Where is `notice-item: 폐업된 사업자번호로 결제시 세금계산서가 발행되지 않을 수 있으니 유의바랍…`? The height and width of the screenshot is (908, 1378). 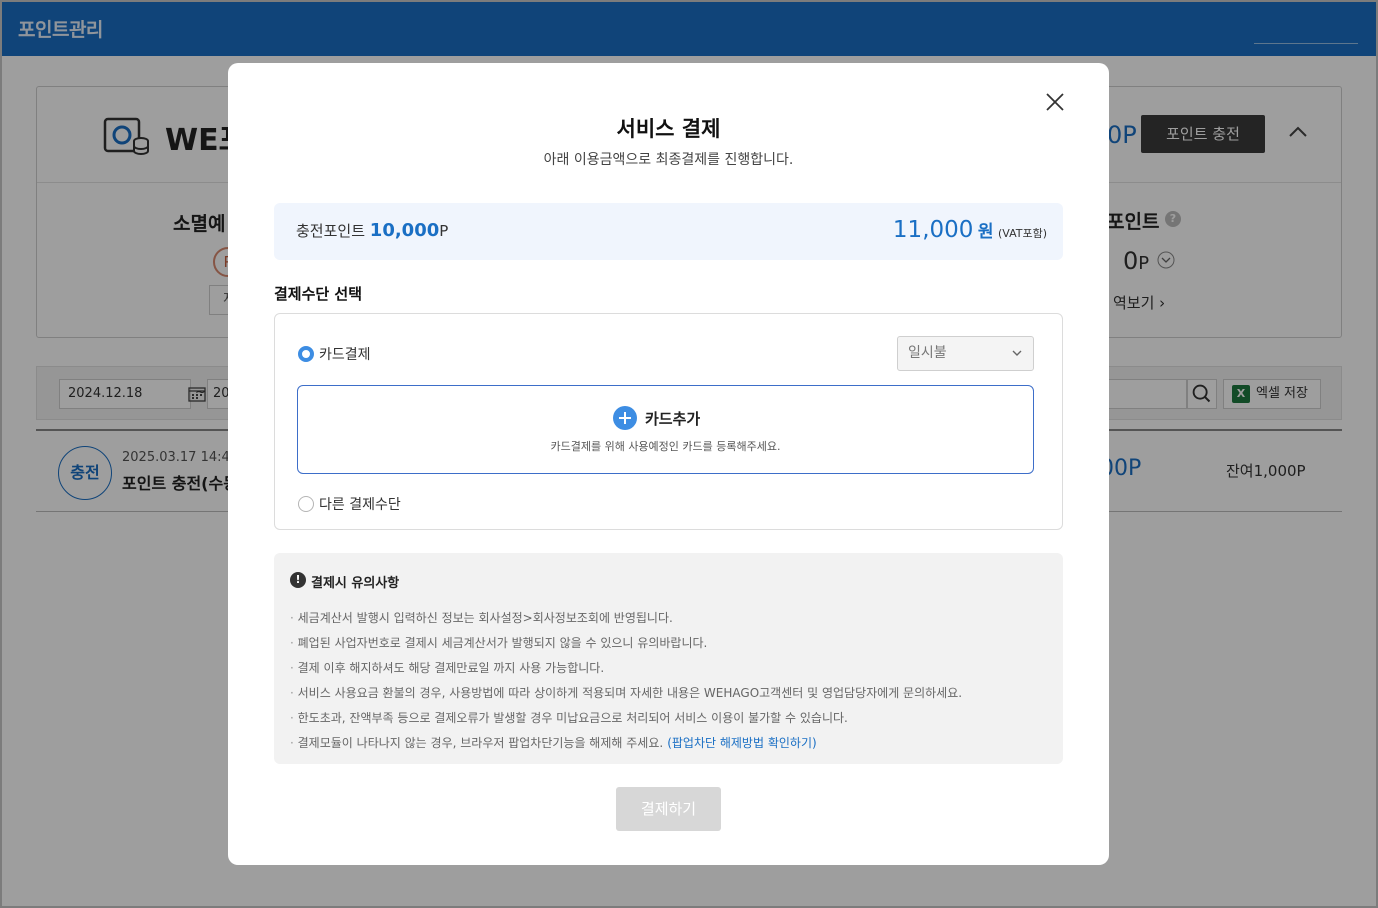 notice-item: 폐업된 사업자번호로 결제시 세금계산서가 발행되지 않을 수 있으니 유의바랍… is located at coordinates (670, 646).